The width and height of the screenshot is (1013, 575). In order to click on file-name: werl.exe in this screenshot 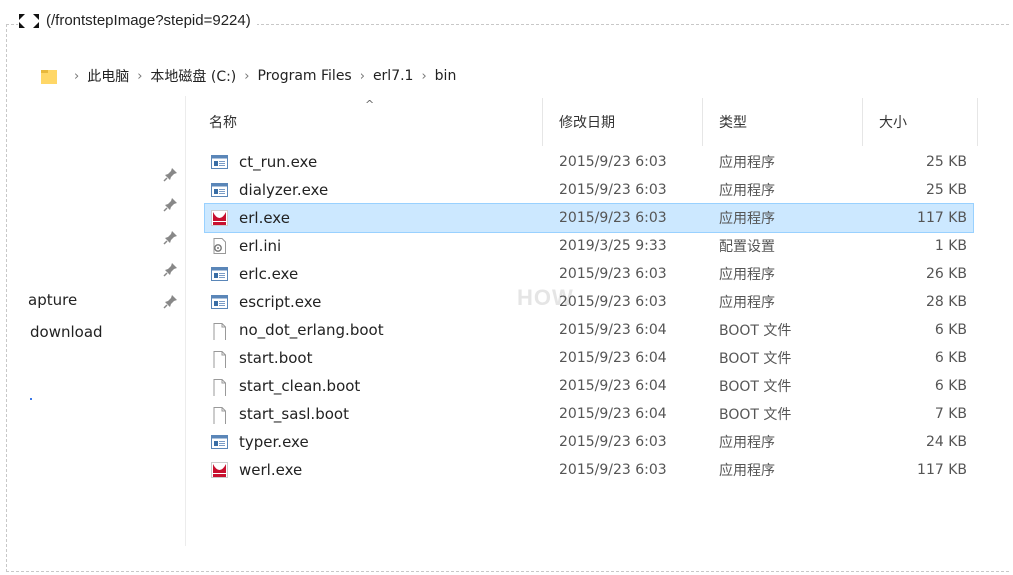, I will do `click(271, 470)`.